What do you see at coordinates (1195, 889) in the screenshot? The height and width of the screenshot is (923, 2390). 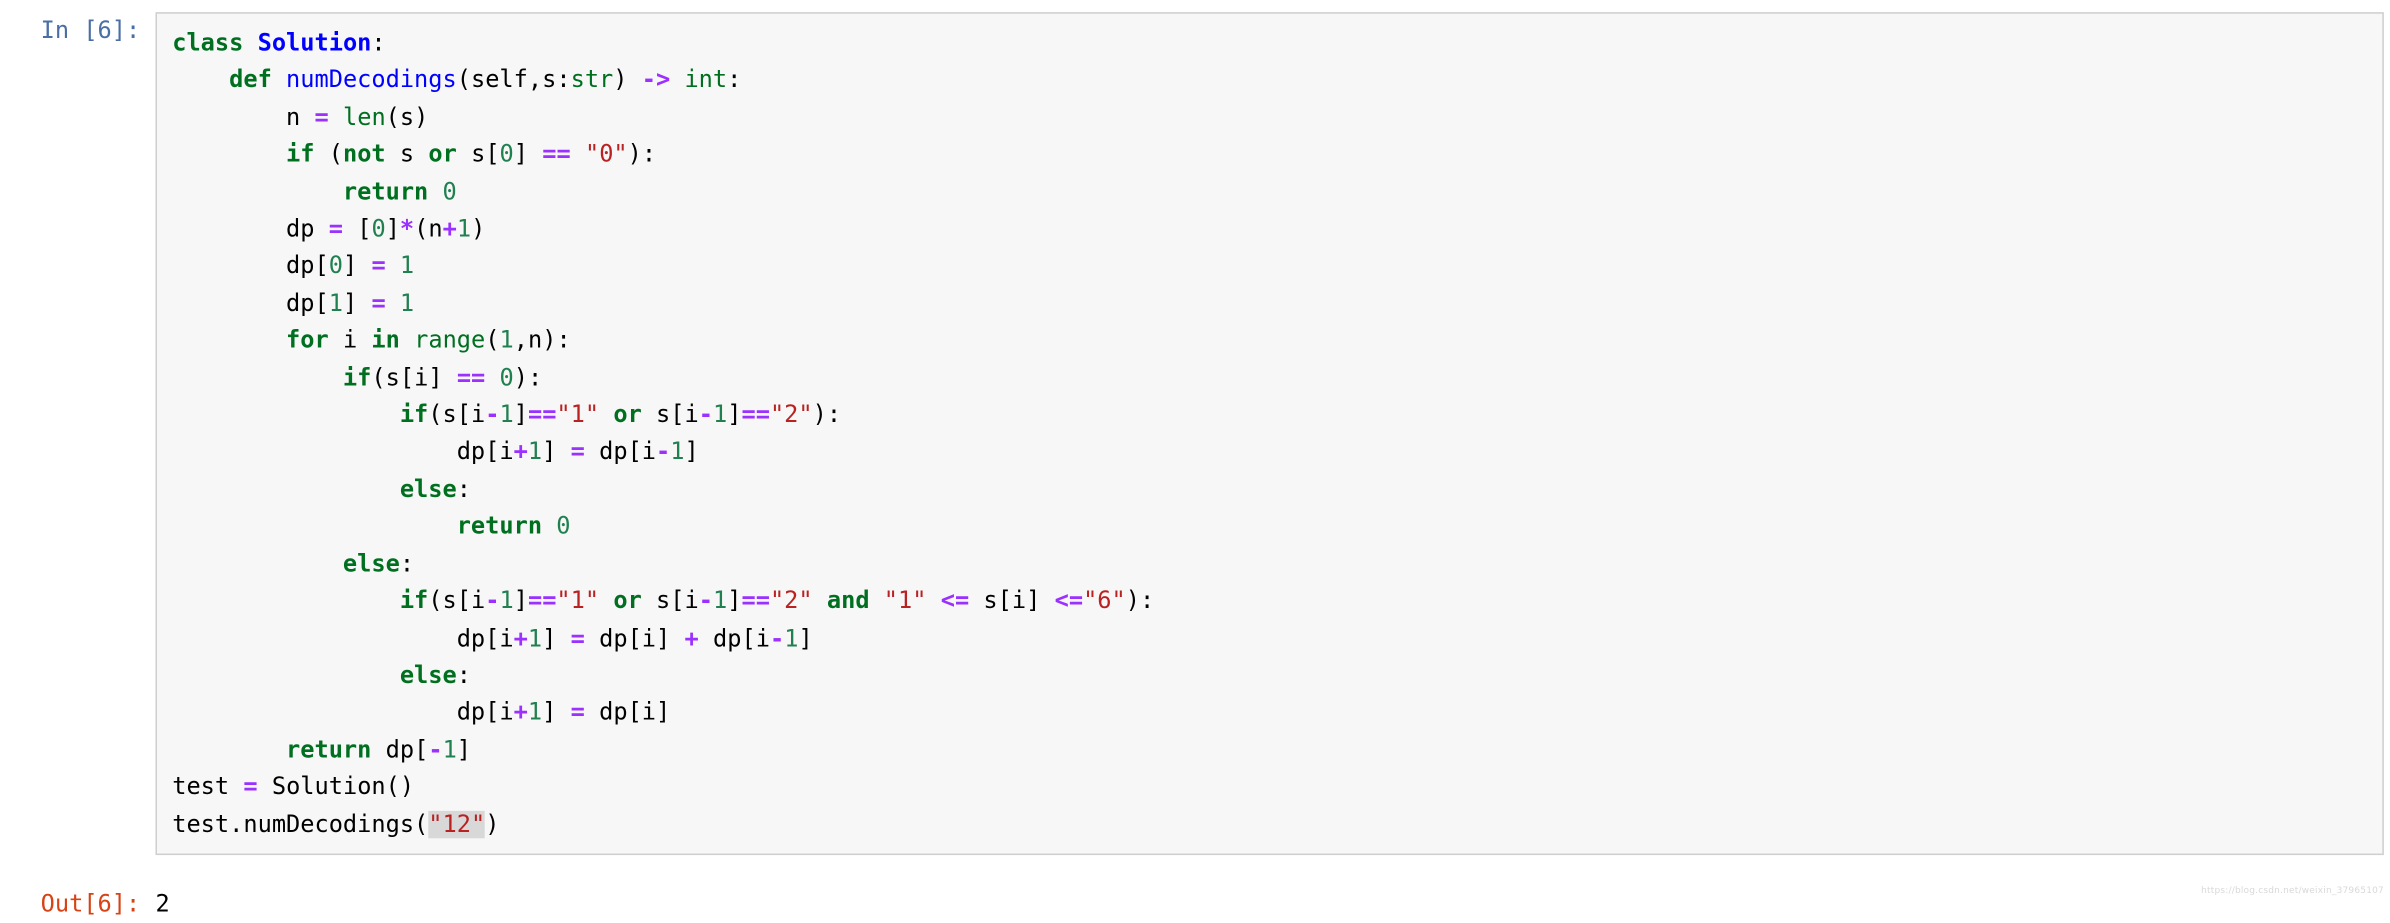 I see `notebook-output-cell: Out[6]: 2` at bounding box center [1195, 889].